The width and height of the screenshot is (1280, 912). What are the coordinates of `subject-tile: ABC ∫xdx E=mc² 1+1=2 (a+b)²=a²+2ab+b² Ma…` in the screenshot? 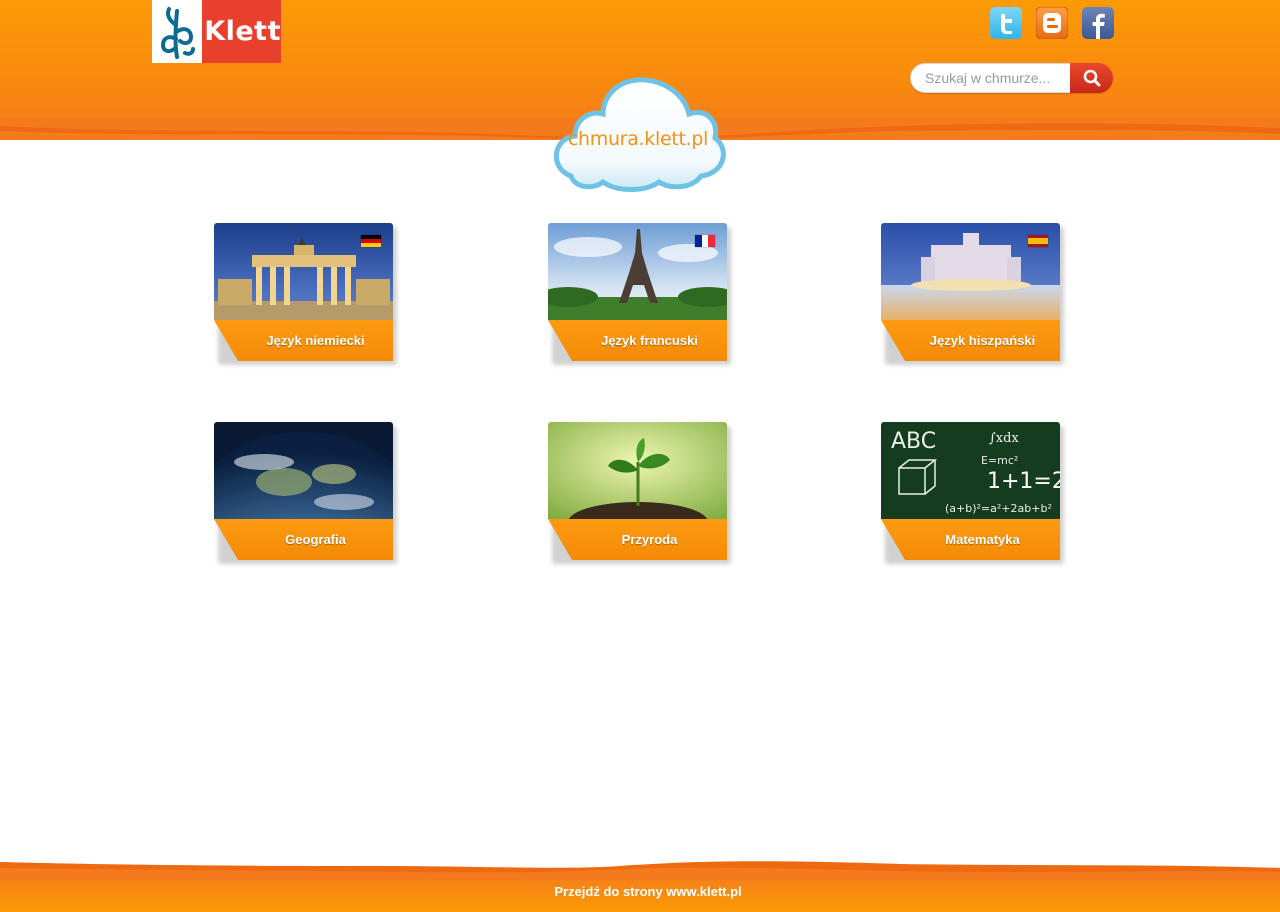 It's located at (972, 493).